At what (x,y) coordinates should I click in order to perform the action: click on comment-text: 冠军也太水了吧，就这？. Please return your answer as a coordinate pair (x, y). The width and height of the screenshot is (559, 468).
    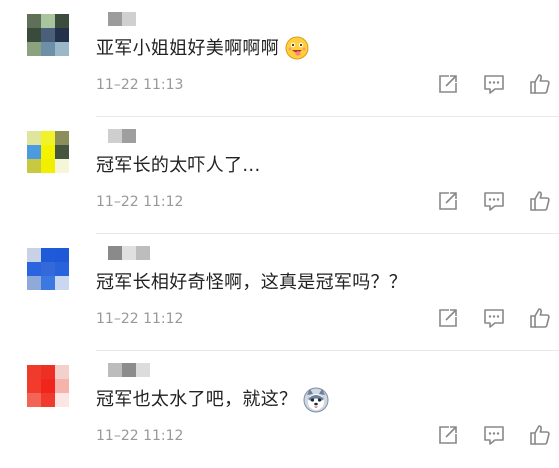
    Looking at the image, I should click on (212, 399).